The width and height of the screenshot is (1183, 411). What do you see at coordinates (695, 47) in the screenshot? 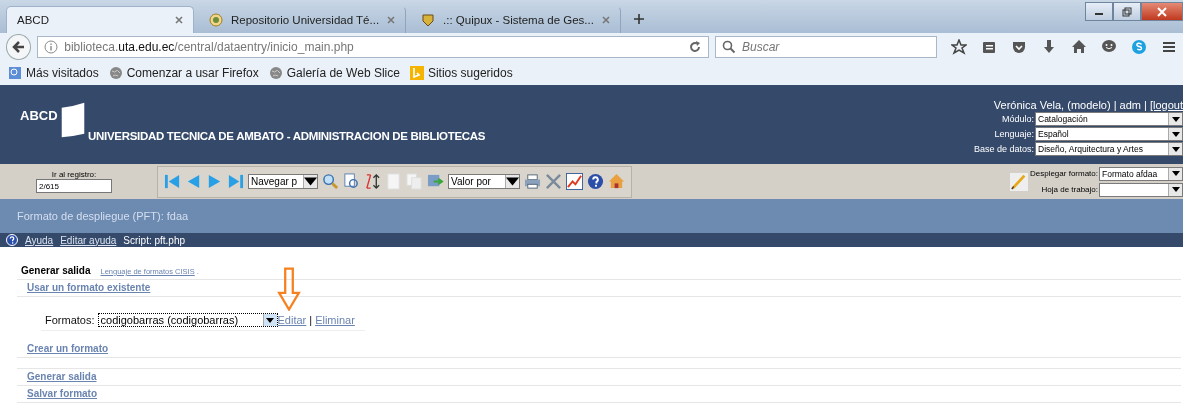
I see `reload-icon` at bounding box center [695, 47].